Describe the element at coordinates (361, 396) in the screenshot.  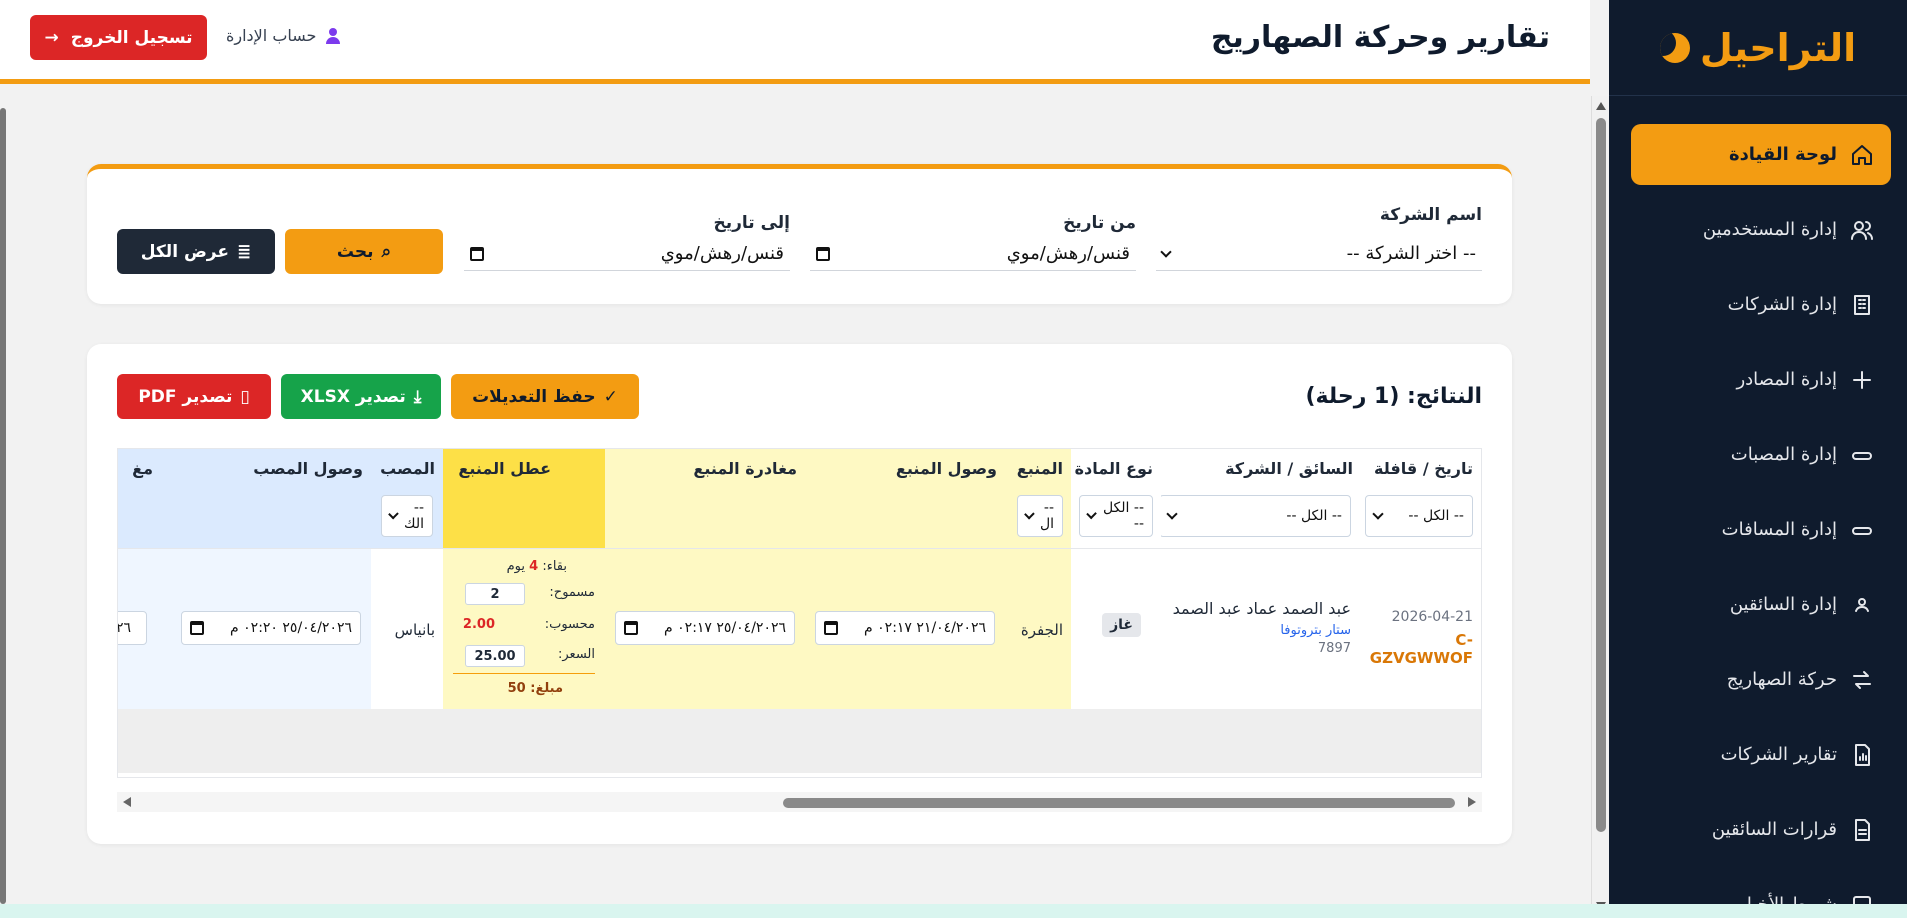
I see `export-xlsx-button: ⤓ تصدير XLSX` at that location.